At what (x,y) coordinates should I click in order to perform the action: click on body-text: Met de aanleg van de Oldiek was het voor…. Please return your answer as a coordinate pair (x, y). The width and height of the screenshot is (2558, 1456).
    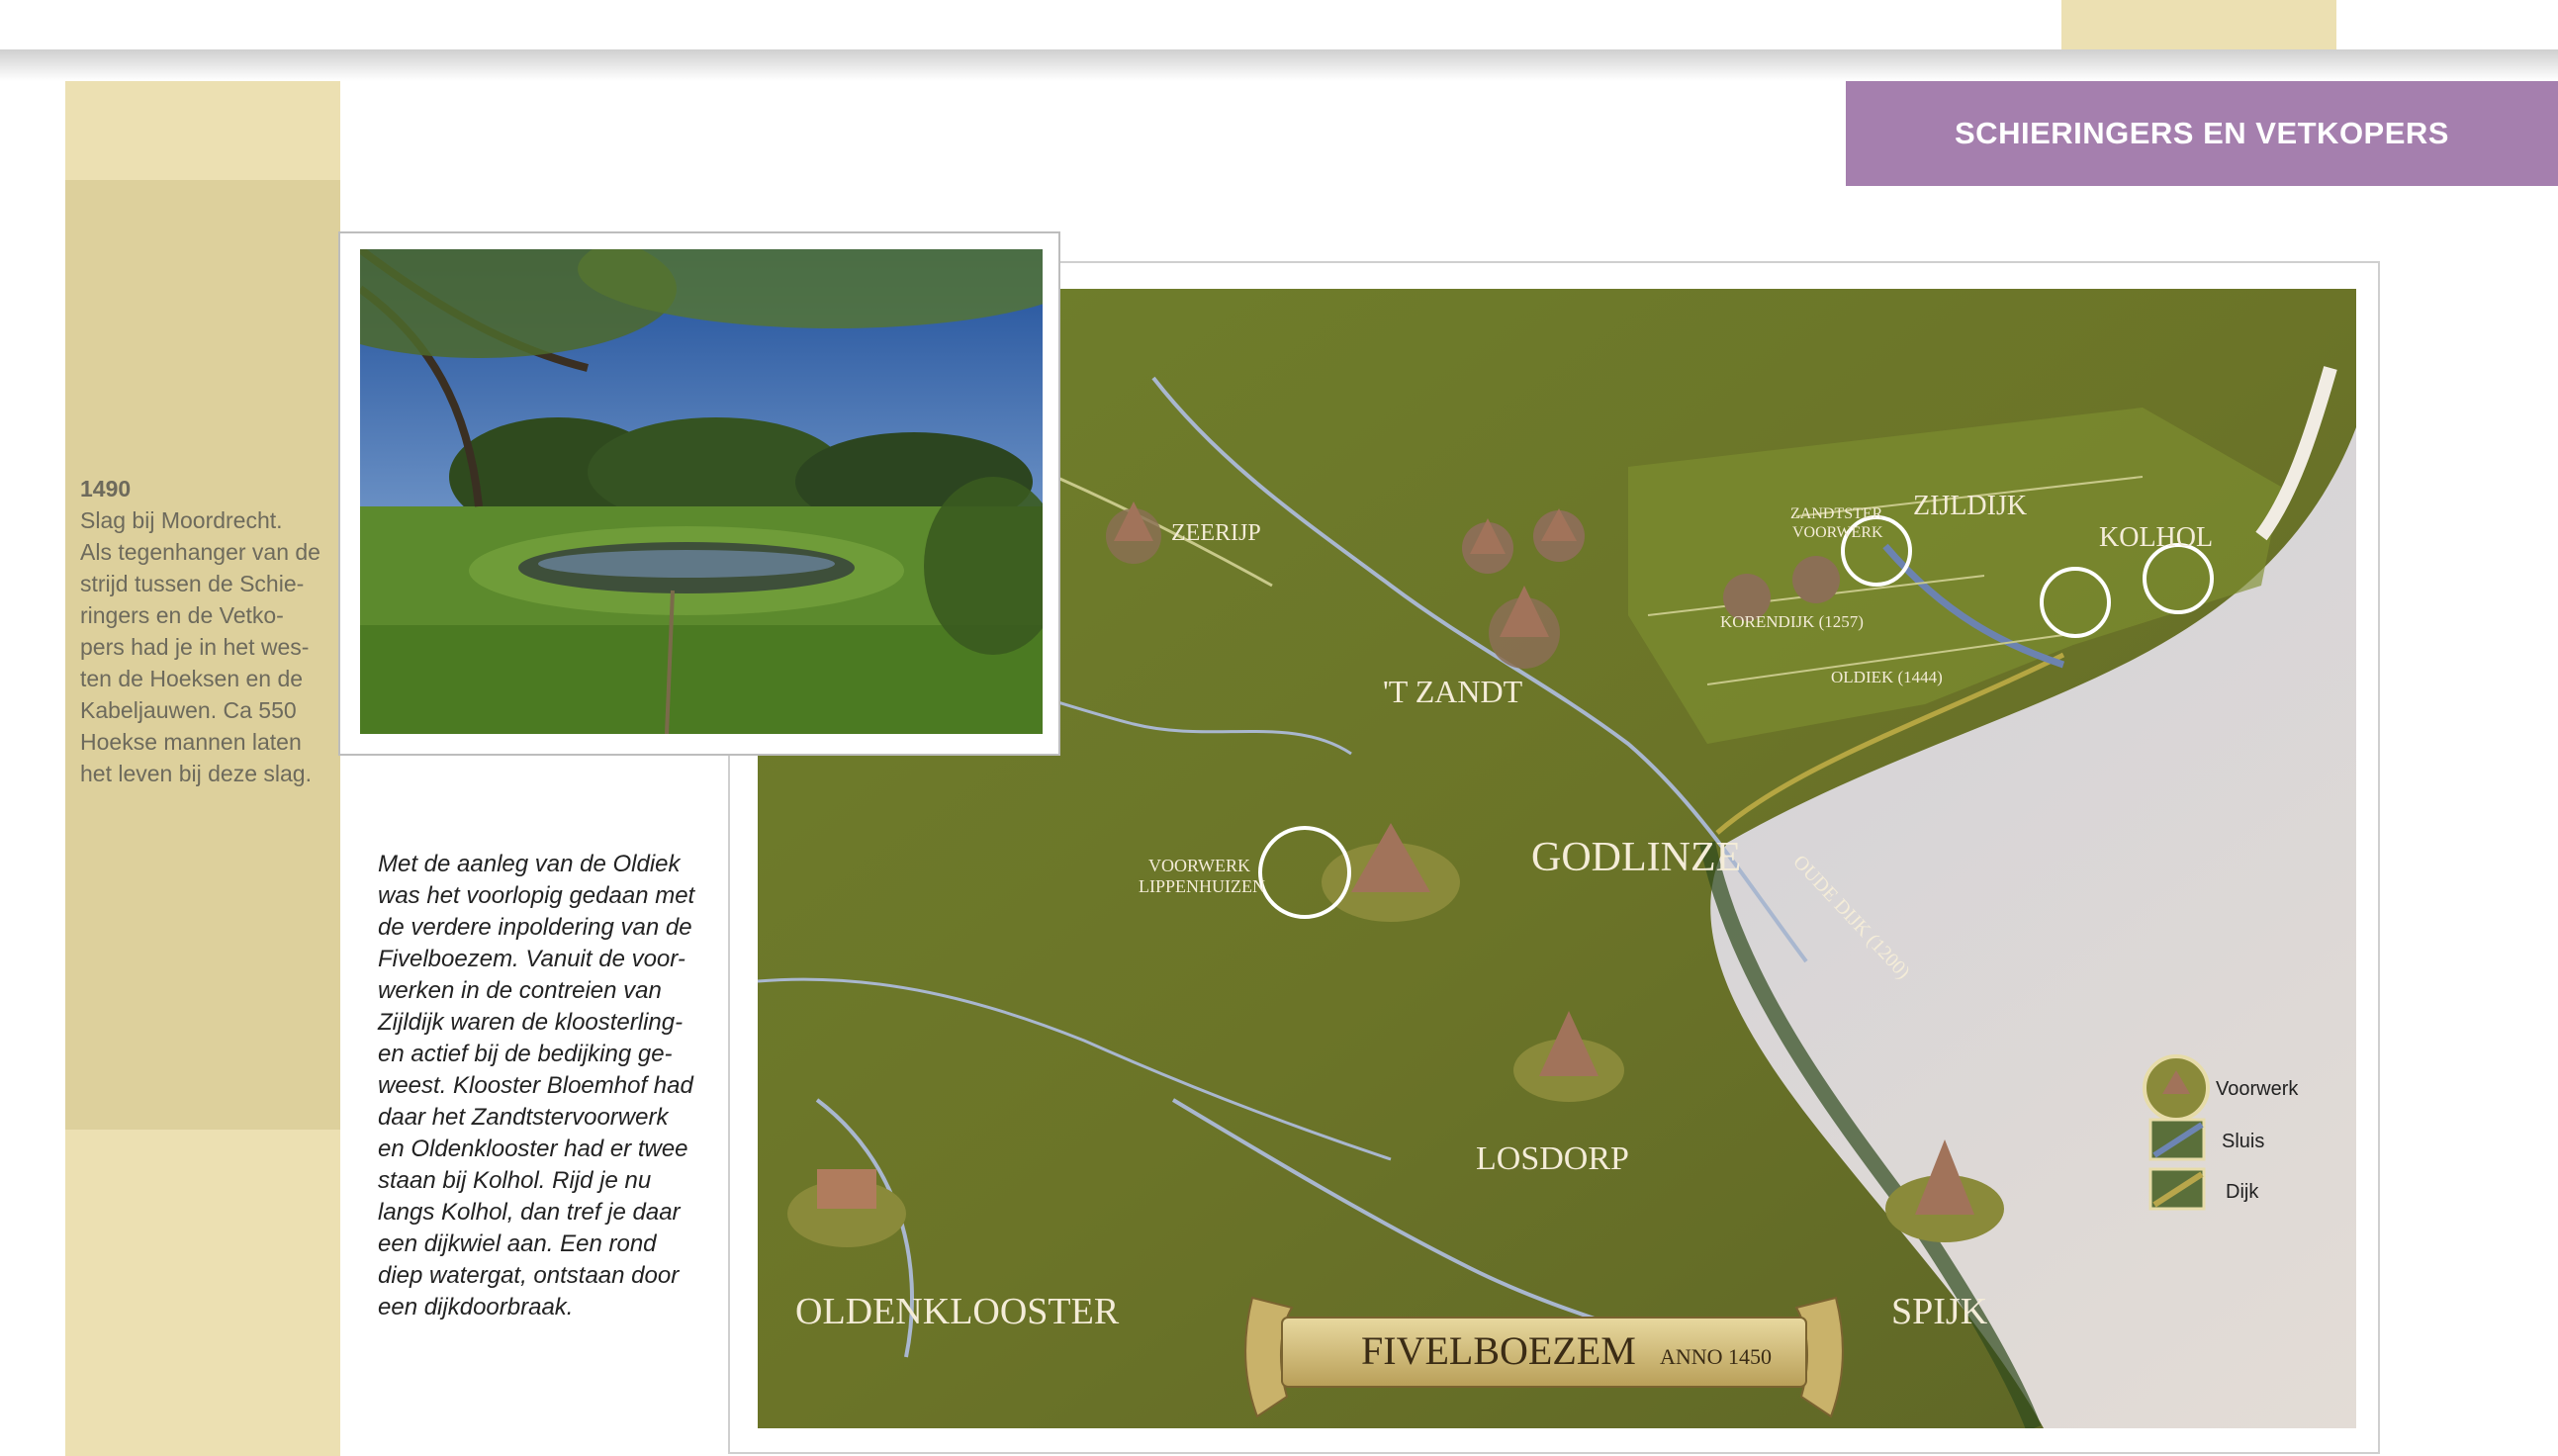
    Looking at the image, I should click on (541, 1086).